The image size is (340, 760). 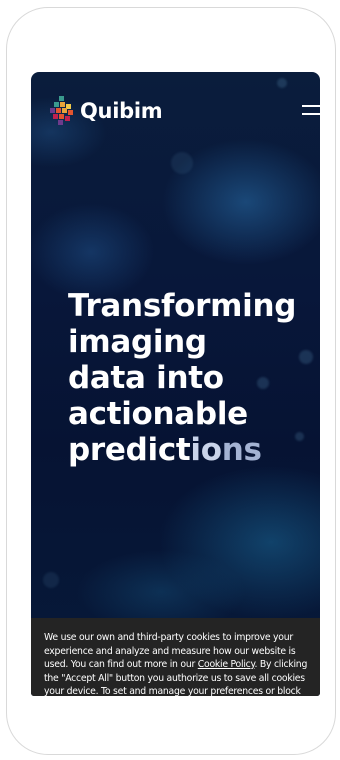 What do you see at coordinates (281, 664) in the screenshot?
I see `cookie-text-fragment: . By clicking` at bounding box center [281, 664].